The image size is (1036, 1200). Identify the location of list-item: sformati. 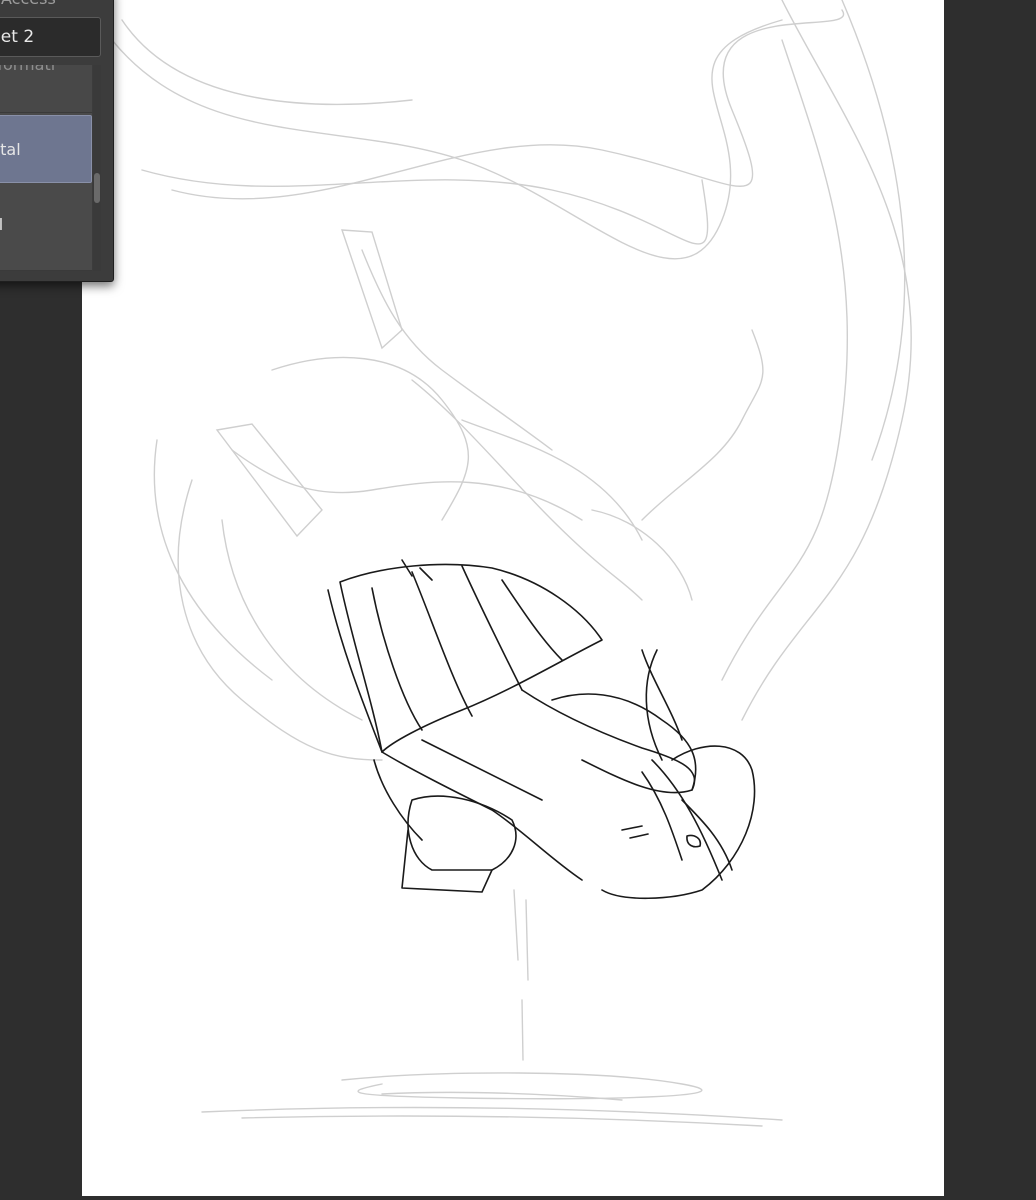
(46, 89).